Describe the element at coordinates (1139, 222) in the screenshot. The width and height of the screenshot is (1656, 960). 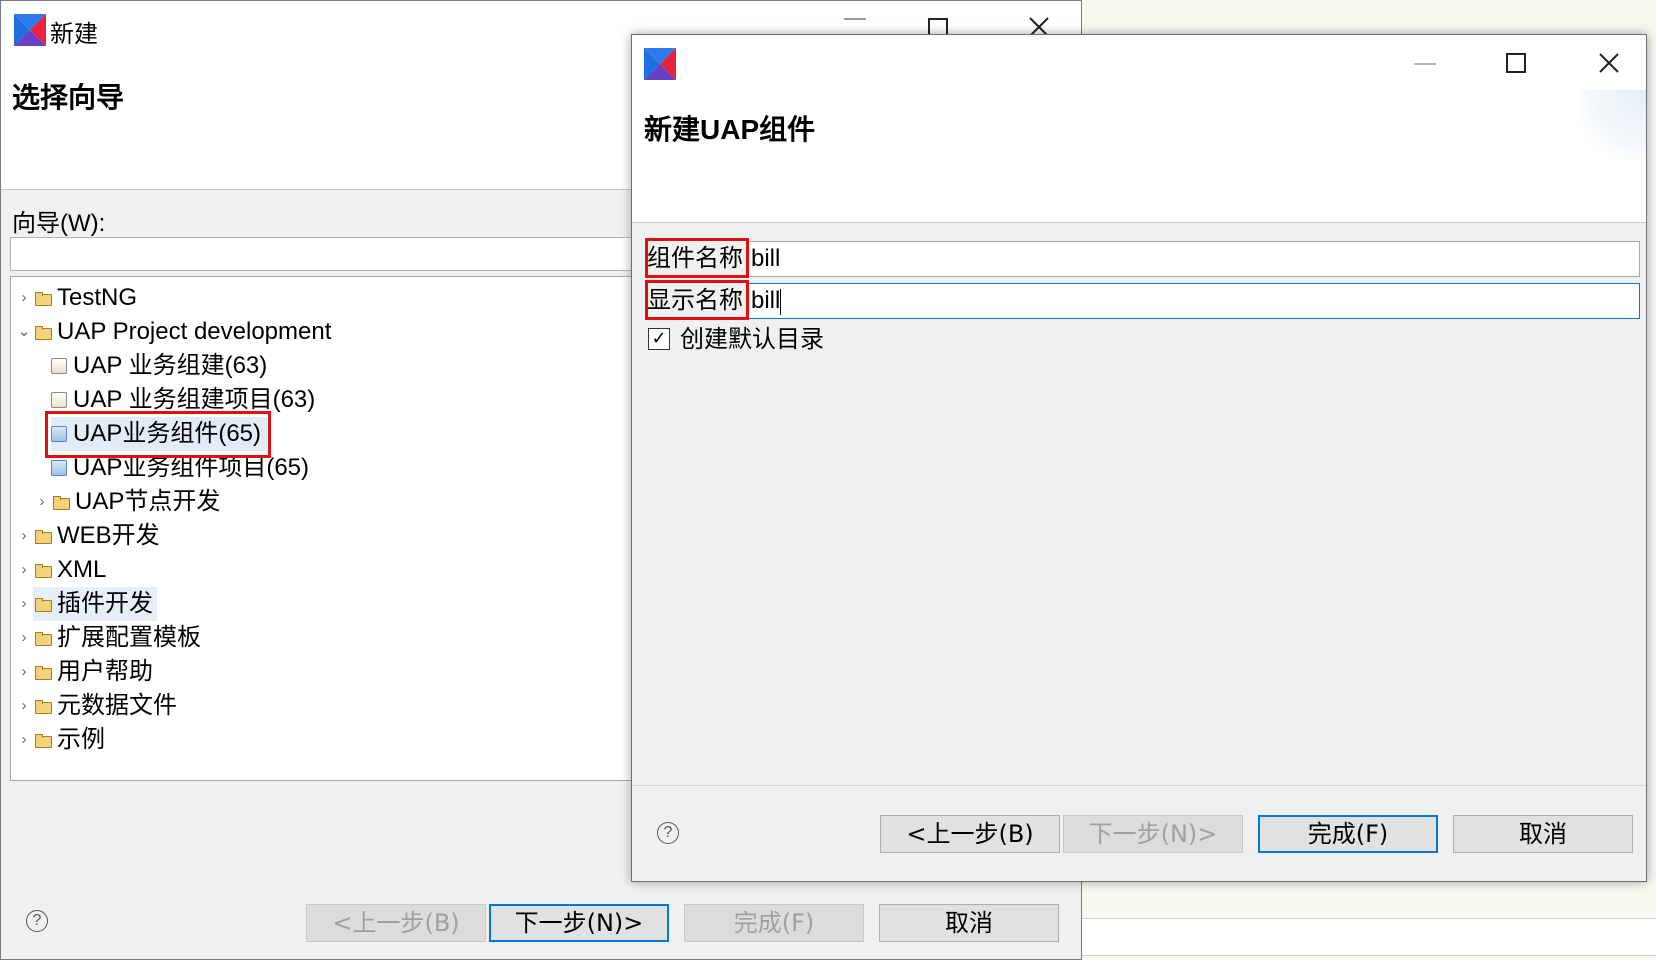
I see `header-separator` at that location.